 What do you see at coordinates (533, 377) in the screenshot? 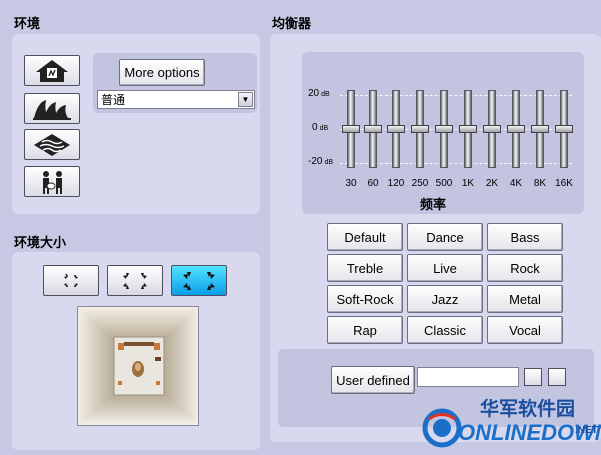
I see `save-preset-button` at bounding box center [533, 377].